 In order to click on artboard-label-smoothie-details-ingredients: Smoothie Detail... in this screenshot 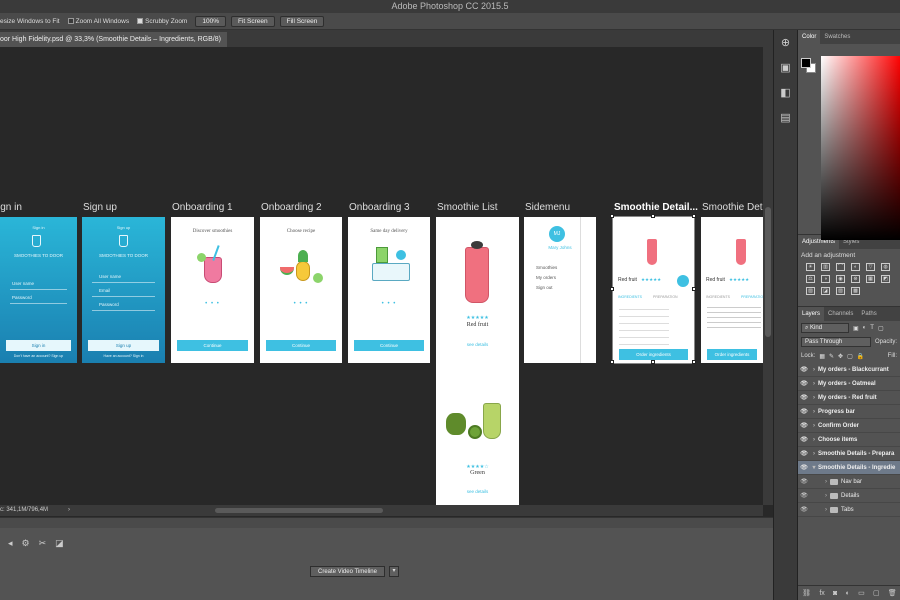, I will do `click(656, 207)`.